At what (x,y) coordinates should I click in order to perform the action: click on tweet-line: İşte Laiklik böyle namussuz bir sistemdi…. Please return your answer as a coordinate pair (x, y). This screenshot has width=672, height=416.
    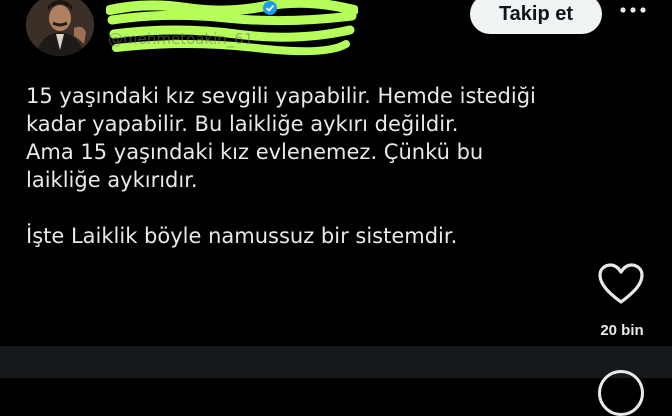
    Looking at the image, I should click on (242, 236).